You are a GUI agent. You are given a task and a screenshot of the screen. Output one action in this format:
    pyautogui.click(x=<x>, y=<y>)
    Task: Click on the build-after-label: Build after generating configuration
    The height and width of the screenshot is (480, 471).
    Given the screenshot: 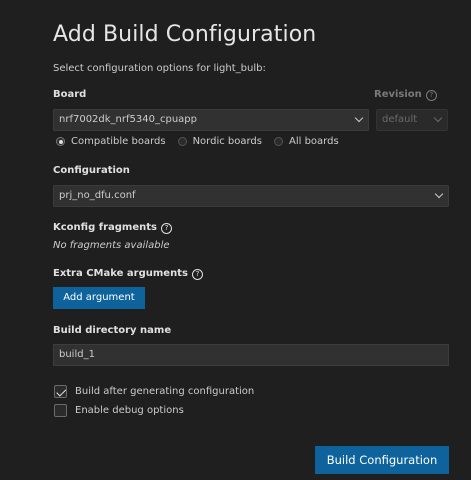 What is the action you would take?
    pyautogui.click(x=165, y=391)
    